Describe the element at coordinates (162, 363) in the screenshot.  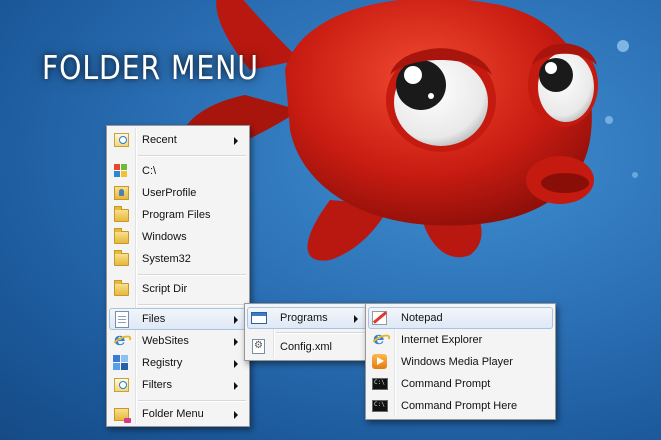
I see `menu-item-label: Registry` at that location.